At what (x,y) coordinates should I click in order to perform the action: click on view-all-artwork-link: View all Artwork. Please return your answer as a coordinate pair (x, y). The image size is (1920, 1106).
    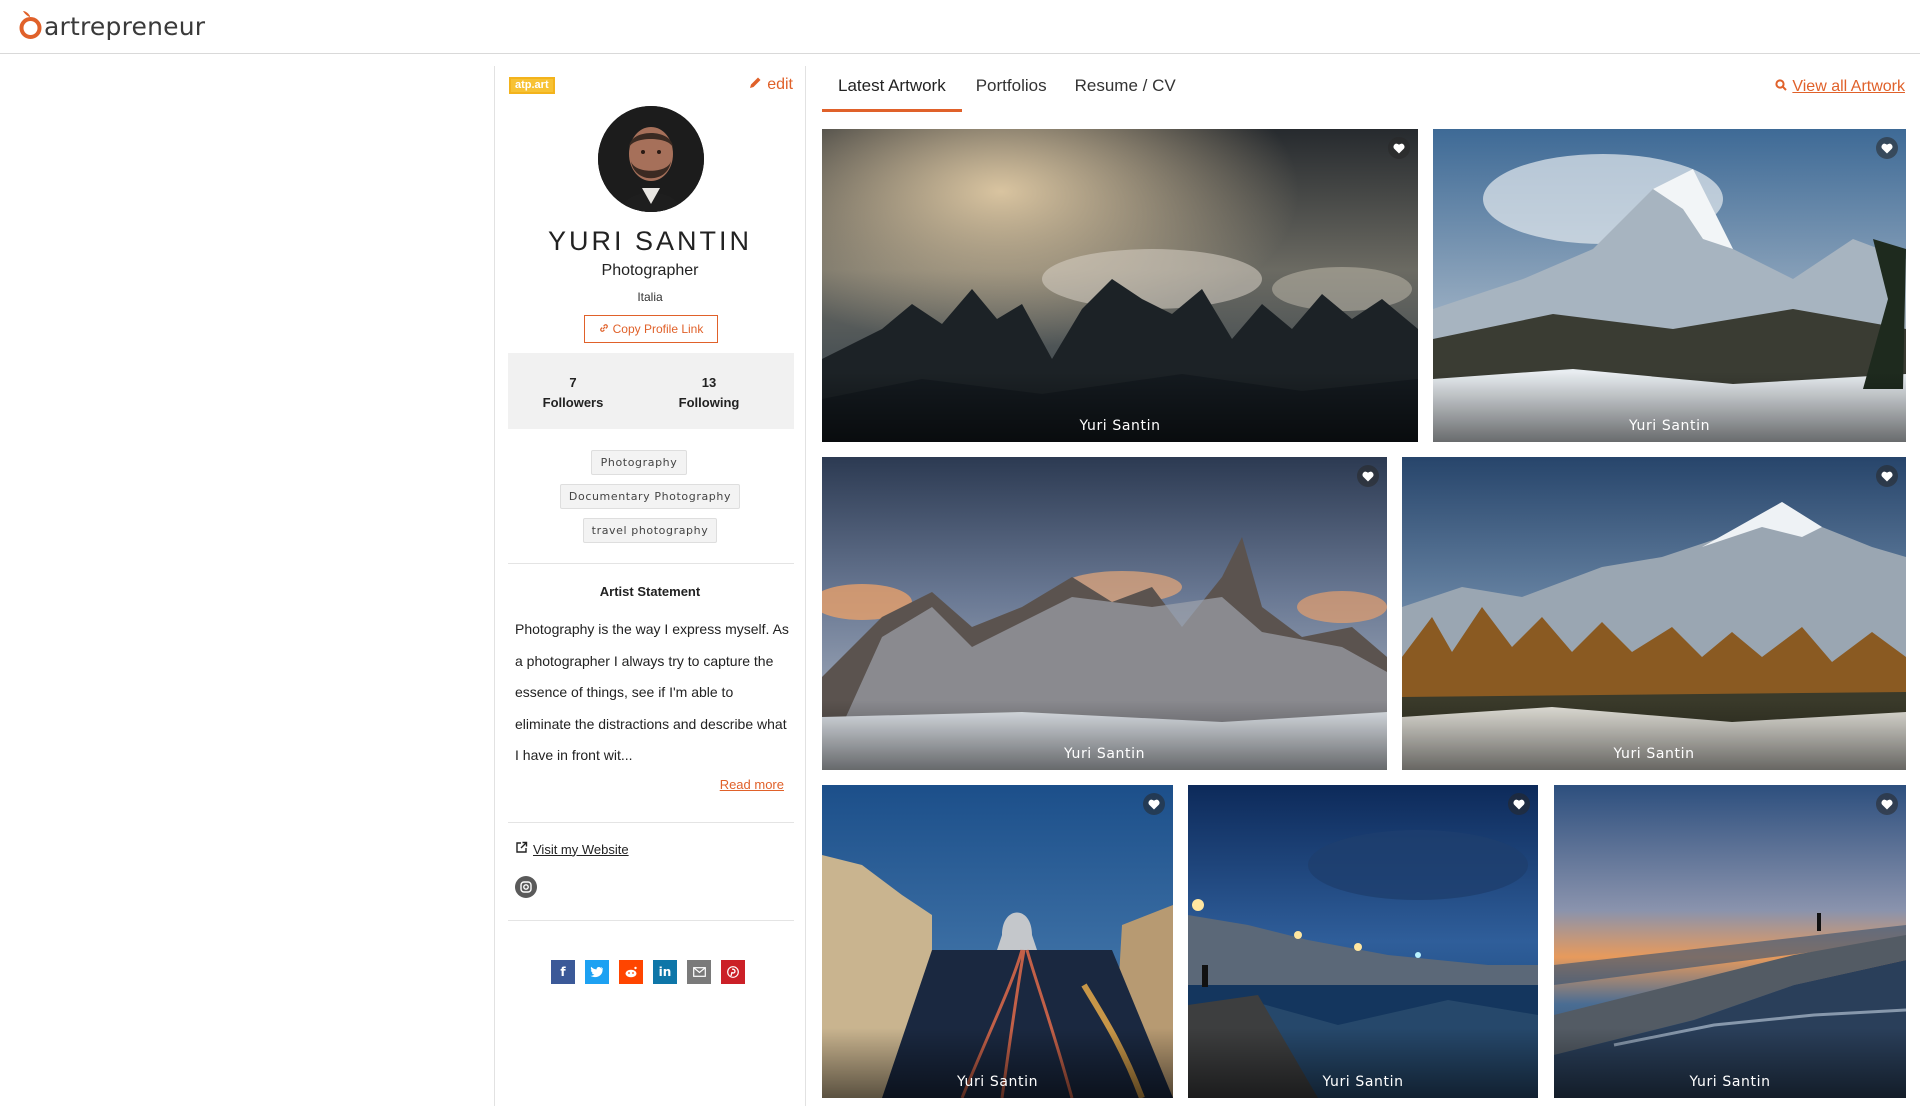
    Looking at the image, I should click on (1840, 87).